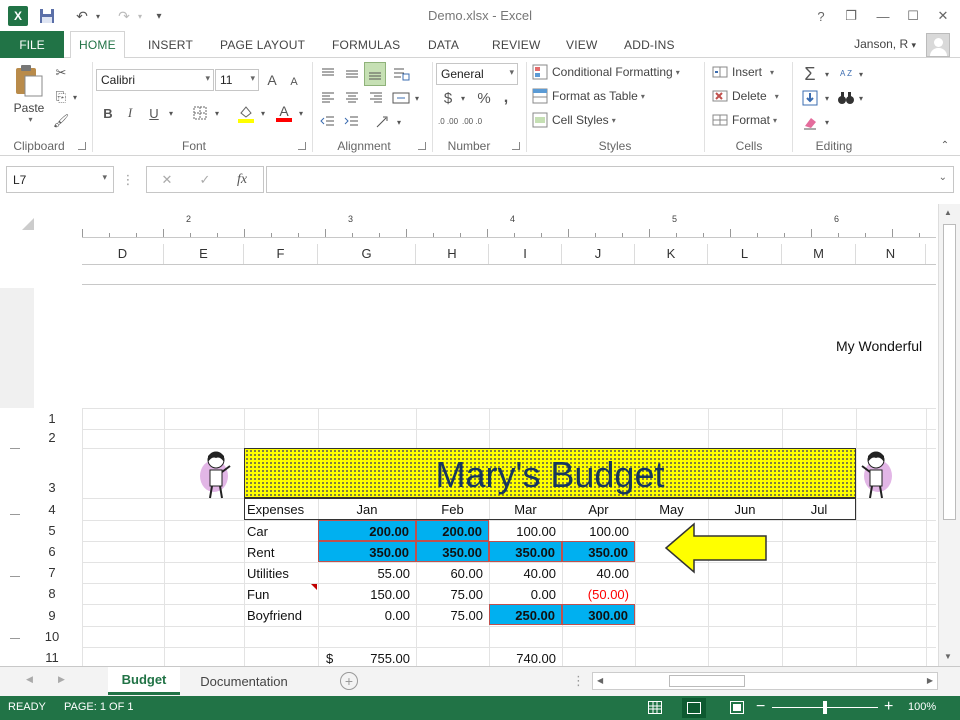  I want to click on format-as-table-button: Format as Table ▾, so click(588, 96).